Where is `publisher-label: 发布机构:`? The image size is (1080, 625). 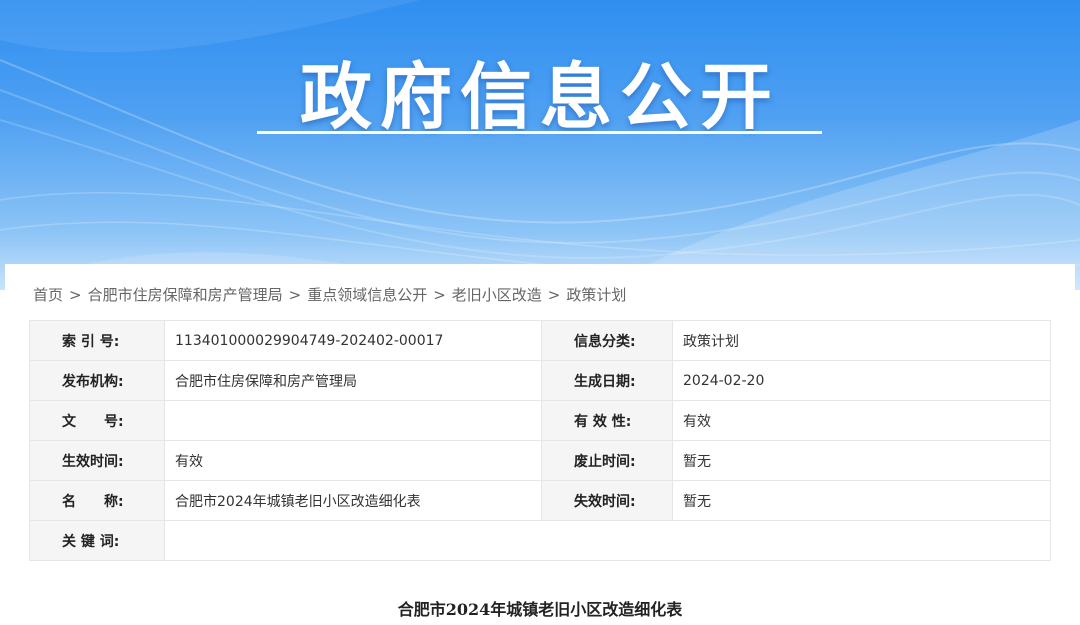
publisher-label: 发布机构: is located at coordinates (97, 380).